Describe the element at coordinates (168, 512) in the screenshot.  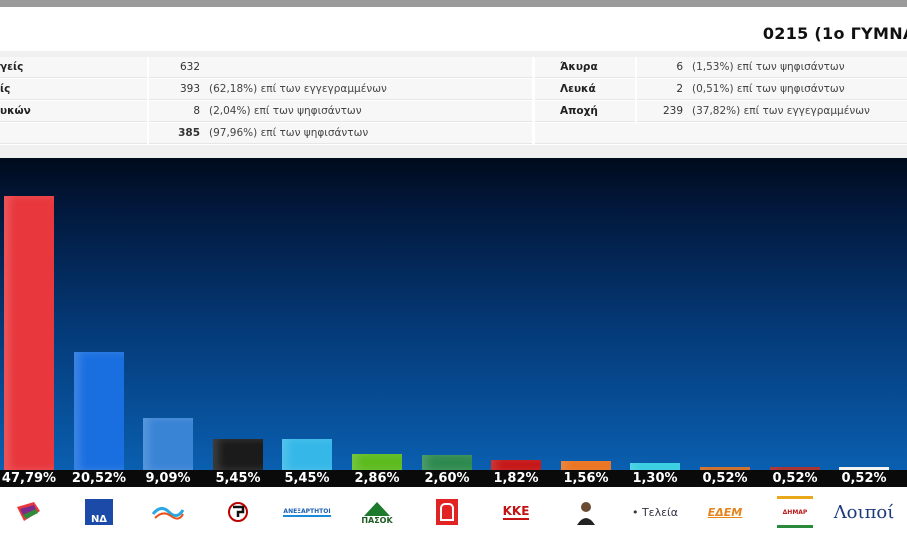
I see `potami-wave-icon` at that location.